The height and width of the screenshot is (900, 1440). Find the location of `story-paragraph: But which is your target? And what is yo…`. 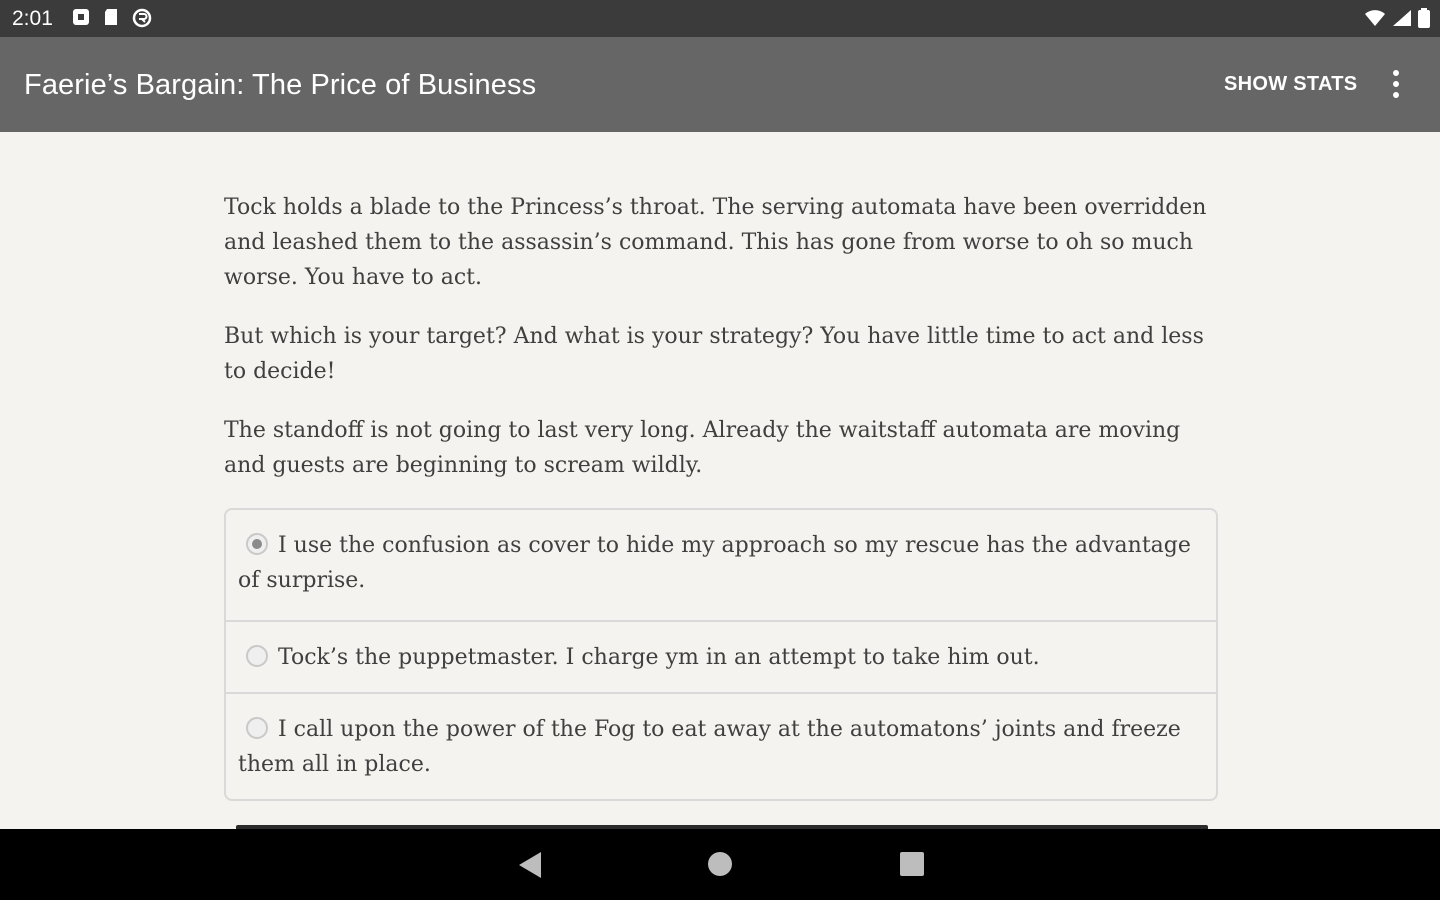

story-paragraph: But which is your target? And what is yo… is located at coordinates (714, 354).